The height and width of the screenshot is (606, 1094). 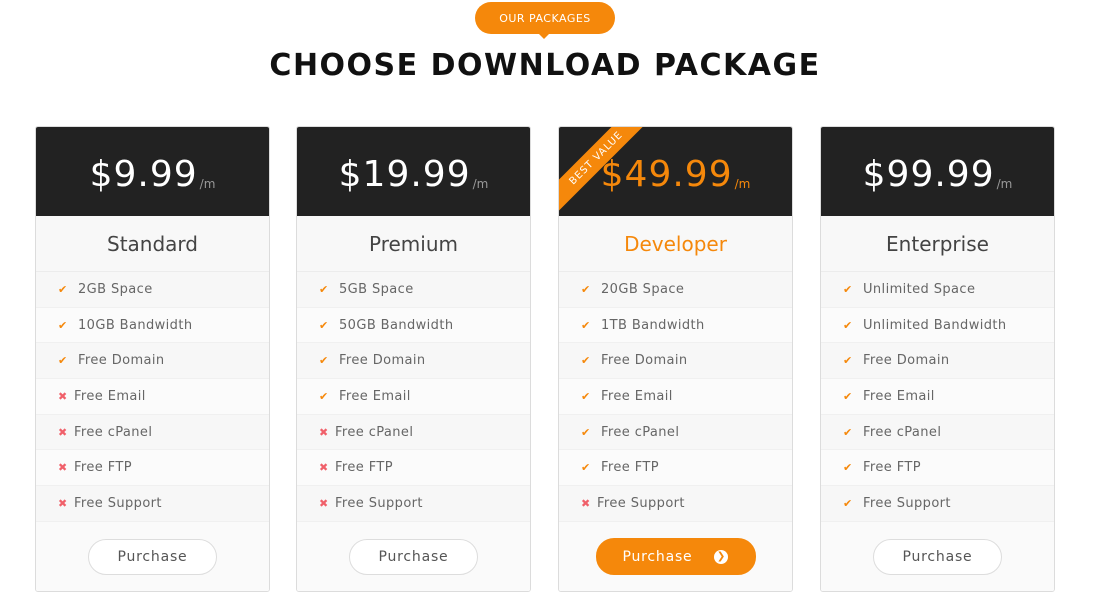 I want to click on plan-name: Enterprise, so click(x=937, y=244).